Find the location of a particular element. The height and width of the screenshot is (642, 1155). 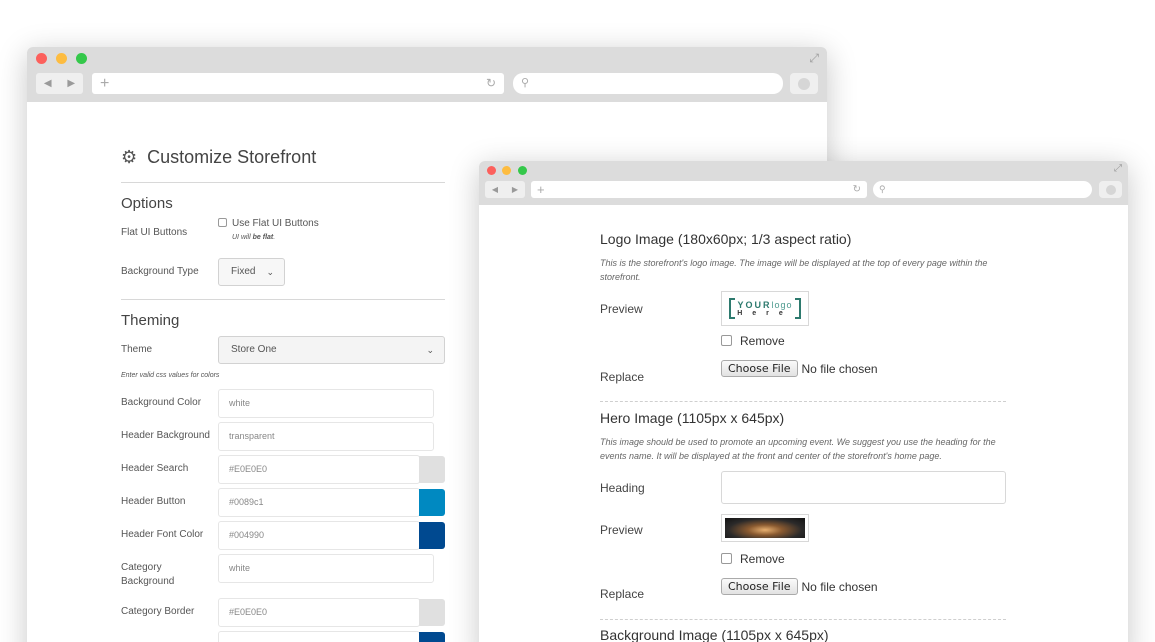

header-button-label: Header Button is located at coordinates (153, 501).